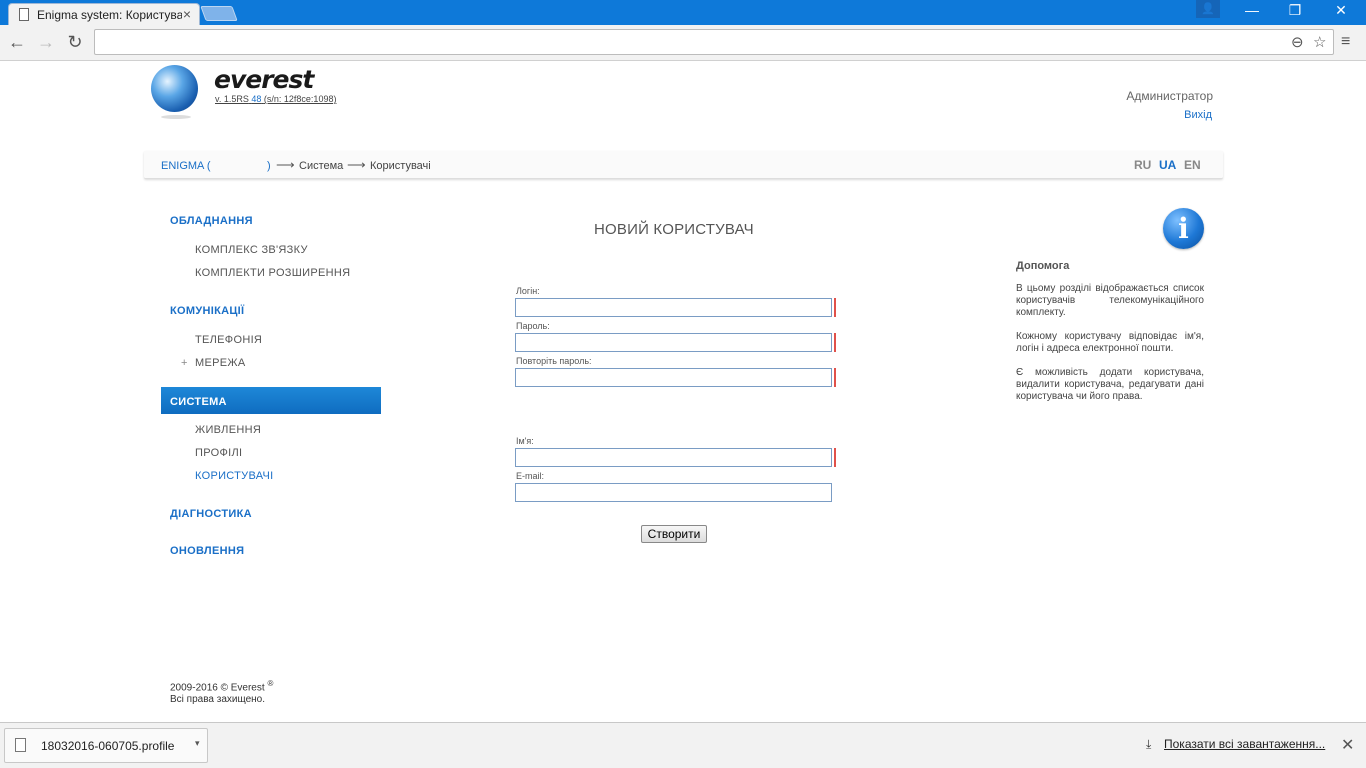  What do you see at coordinates (300, 99) in the screenshot?
I see `version-serial: (s/n: 12f8ce:1098)` at bounding box center [300, 99].